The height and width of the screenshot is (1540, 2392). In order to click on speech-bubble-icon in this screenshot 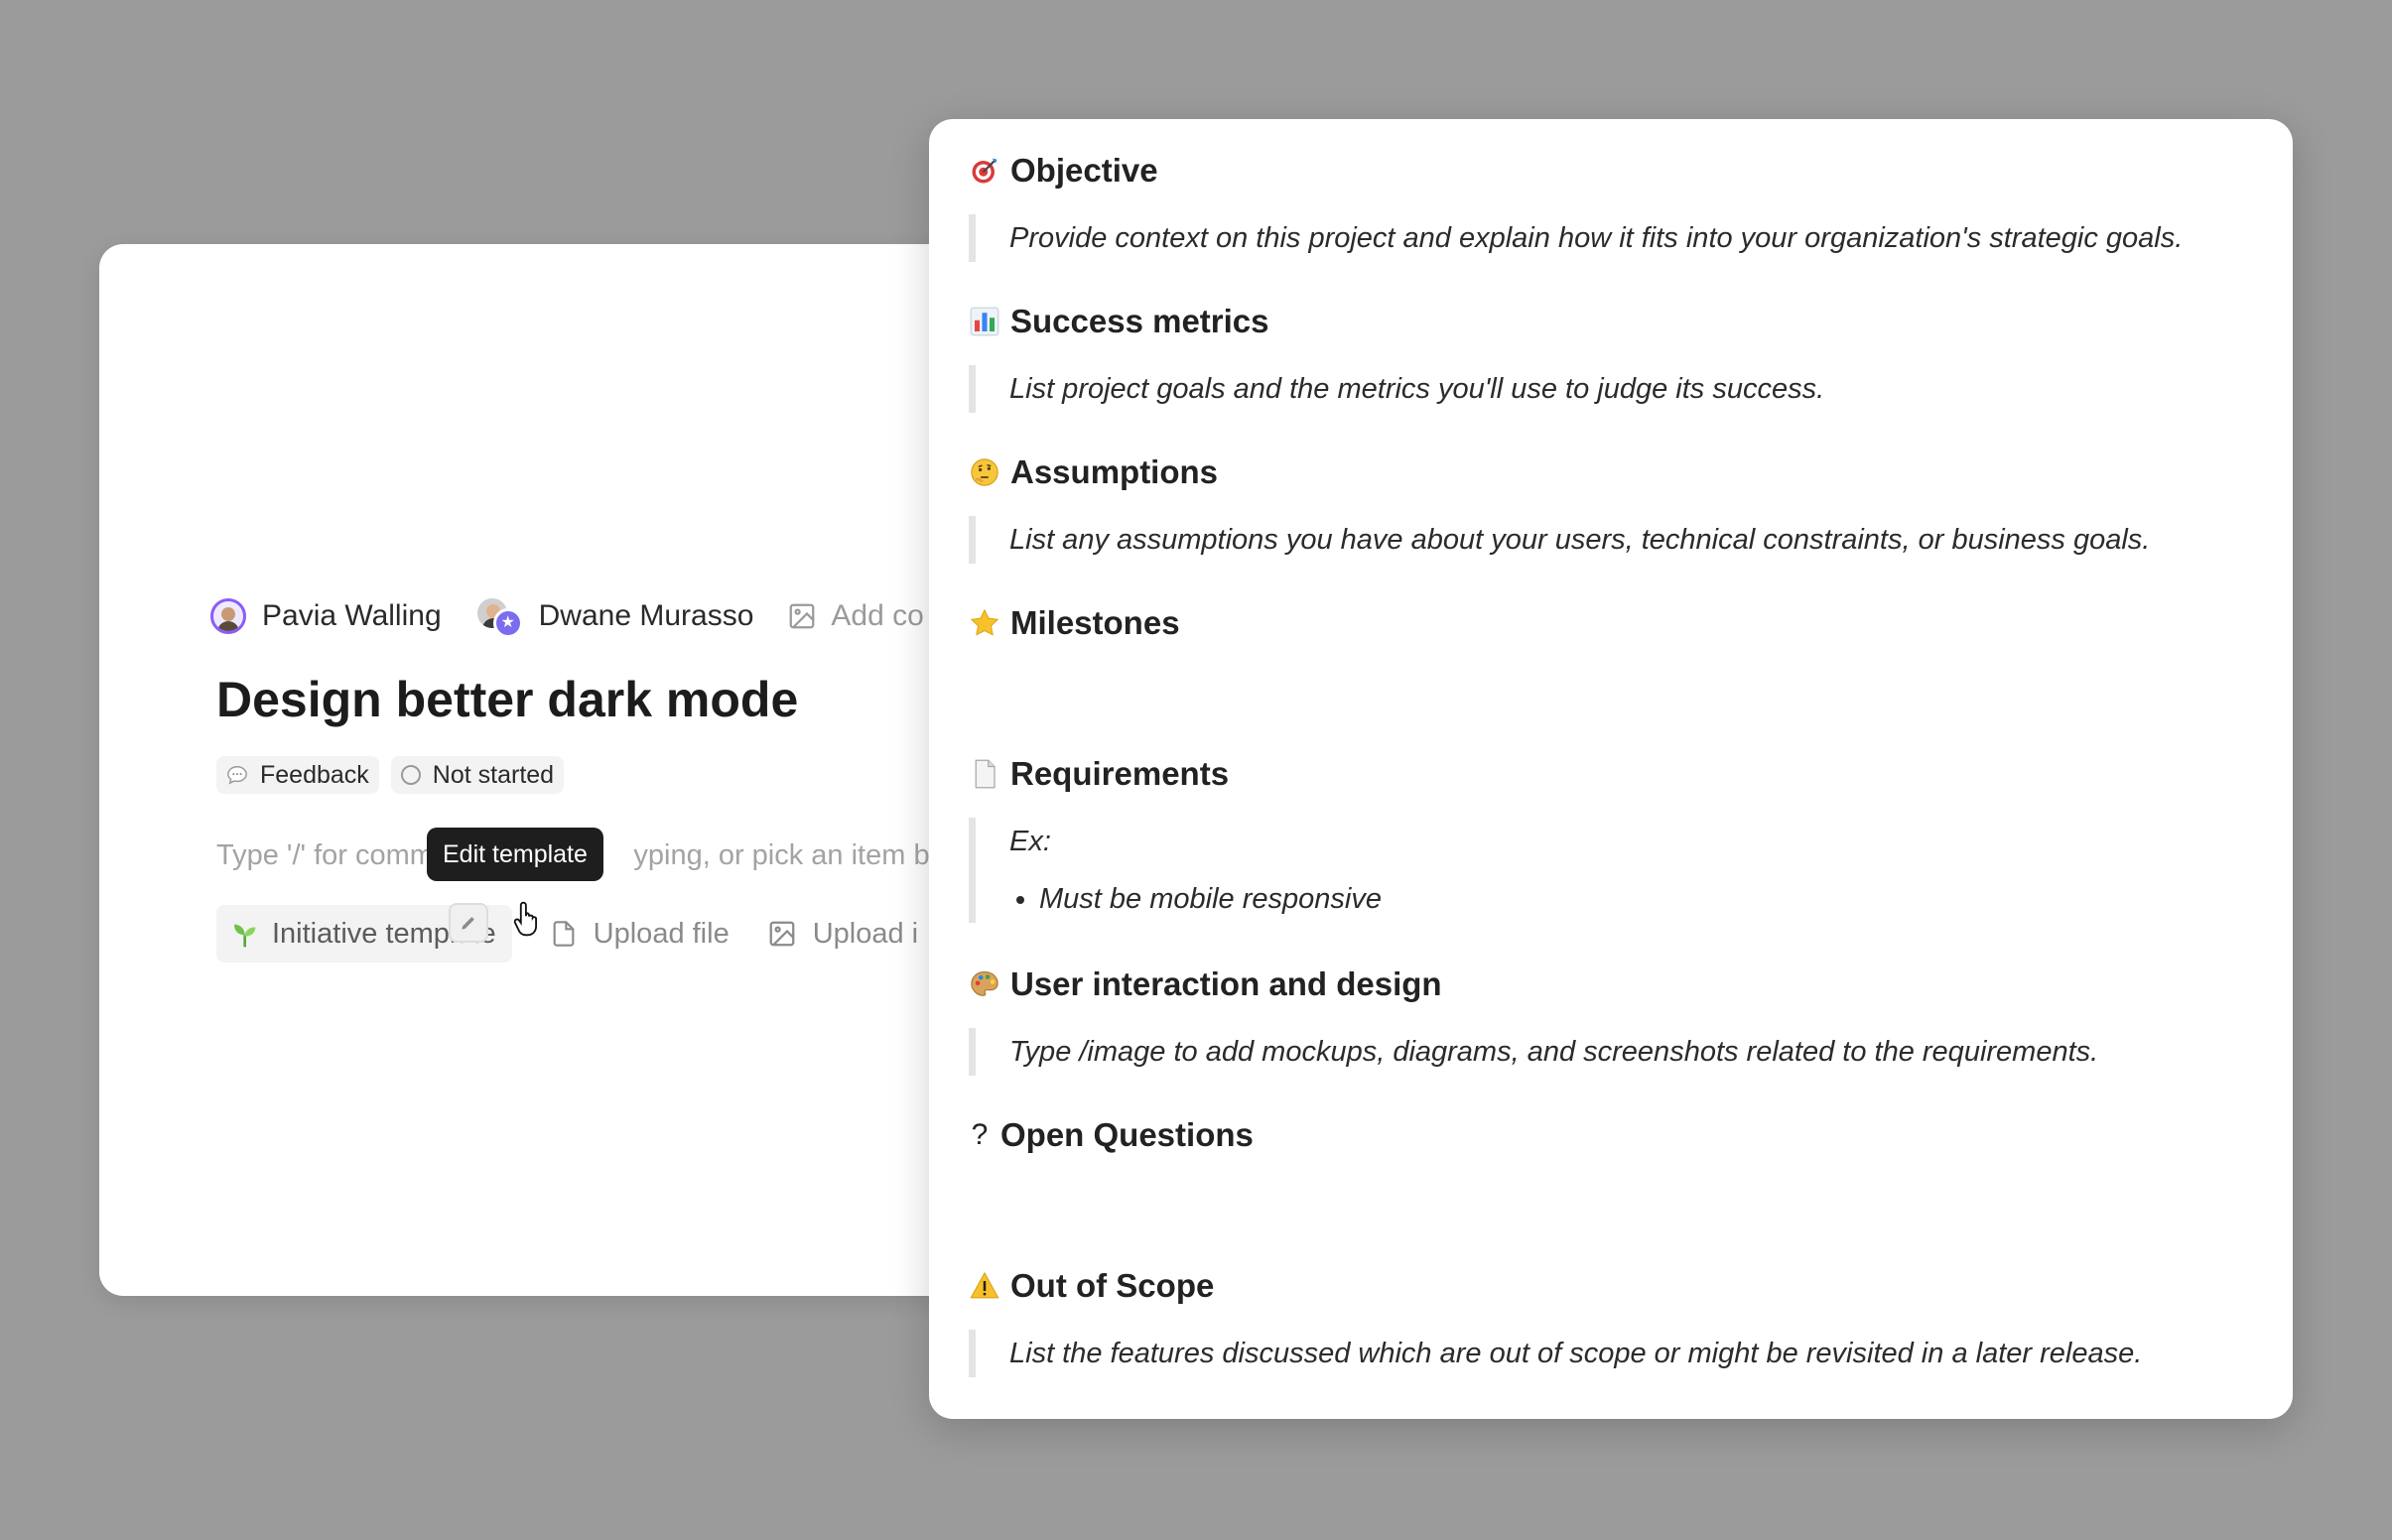, I will do `click(237, 775)`.